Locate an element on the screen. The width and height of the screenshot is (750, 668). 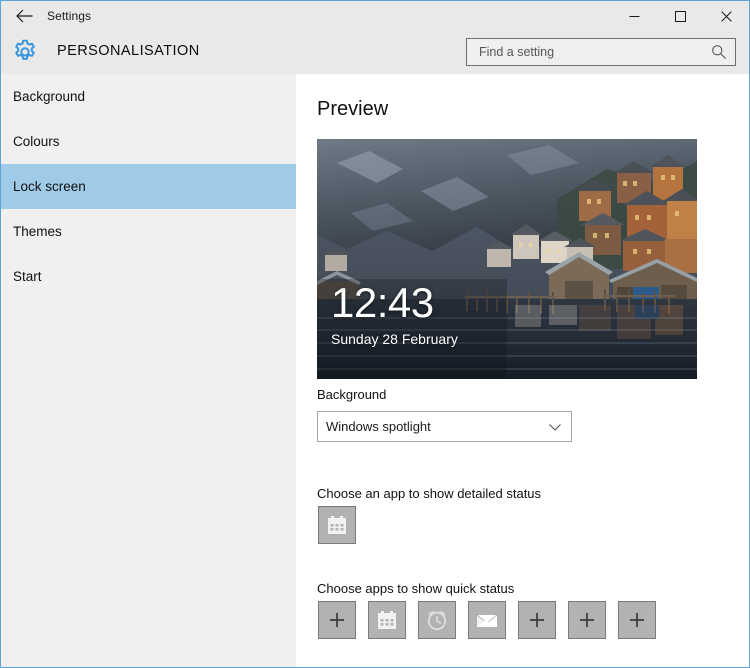
sidebar-item-background: Background is located at coordinates (148, 96).